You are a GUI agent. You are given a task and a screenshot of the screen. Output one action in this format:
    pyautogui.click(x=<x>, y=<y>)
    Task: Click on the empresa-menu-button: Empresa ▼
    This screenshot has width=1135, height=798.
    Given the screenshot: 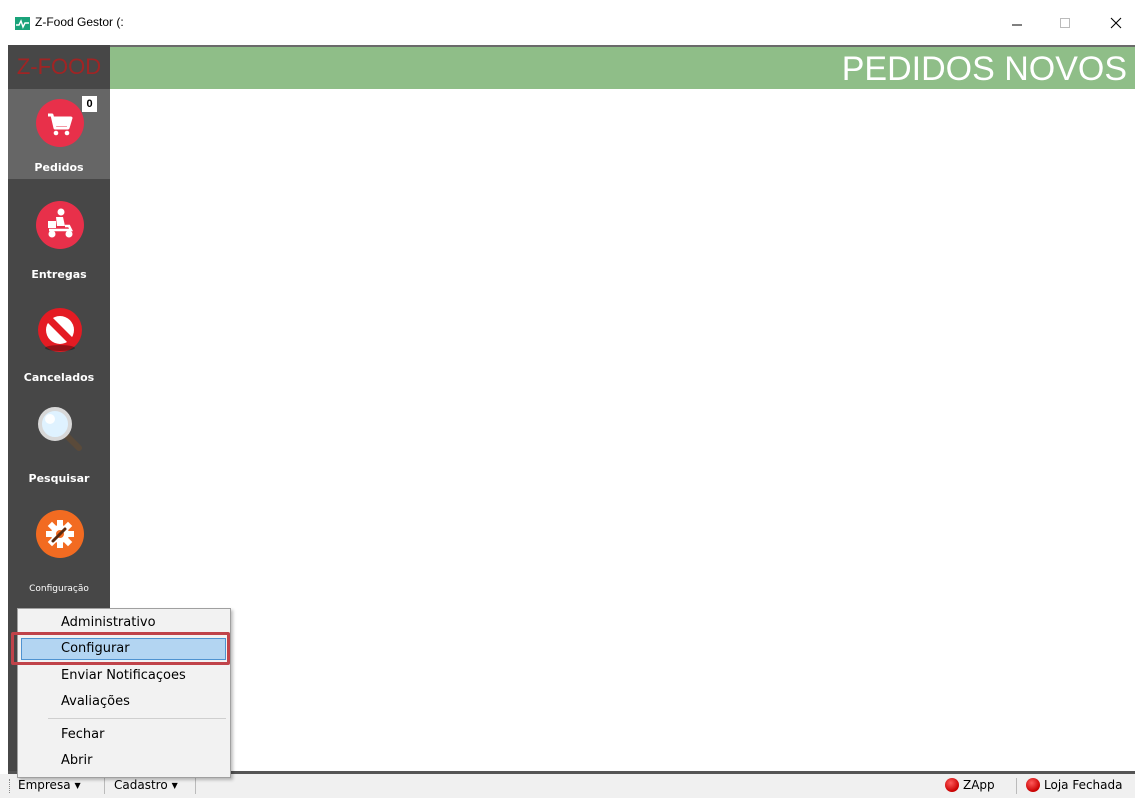 What is the action you would take?
    pyautogui.click(x=49, y=785)
    